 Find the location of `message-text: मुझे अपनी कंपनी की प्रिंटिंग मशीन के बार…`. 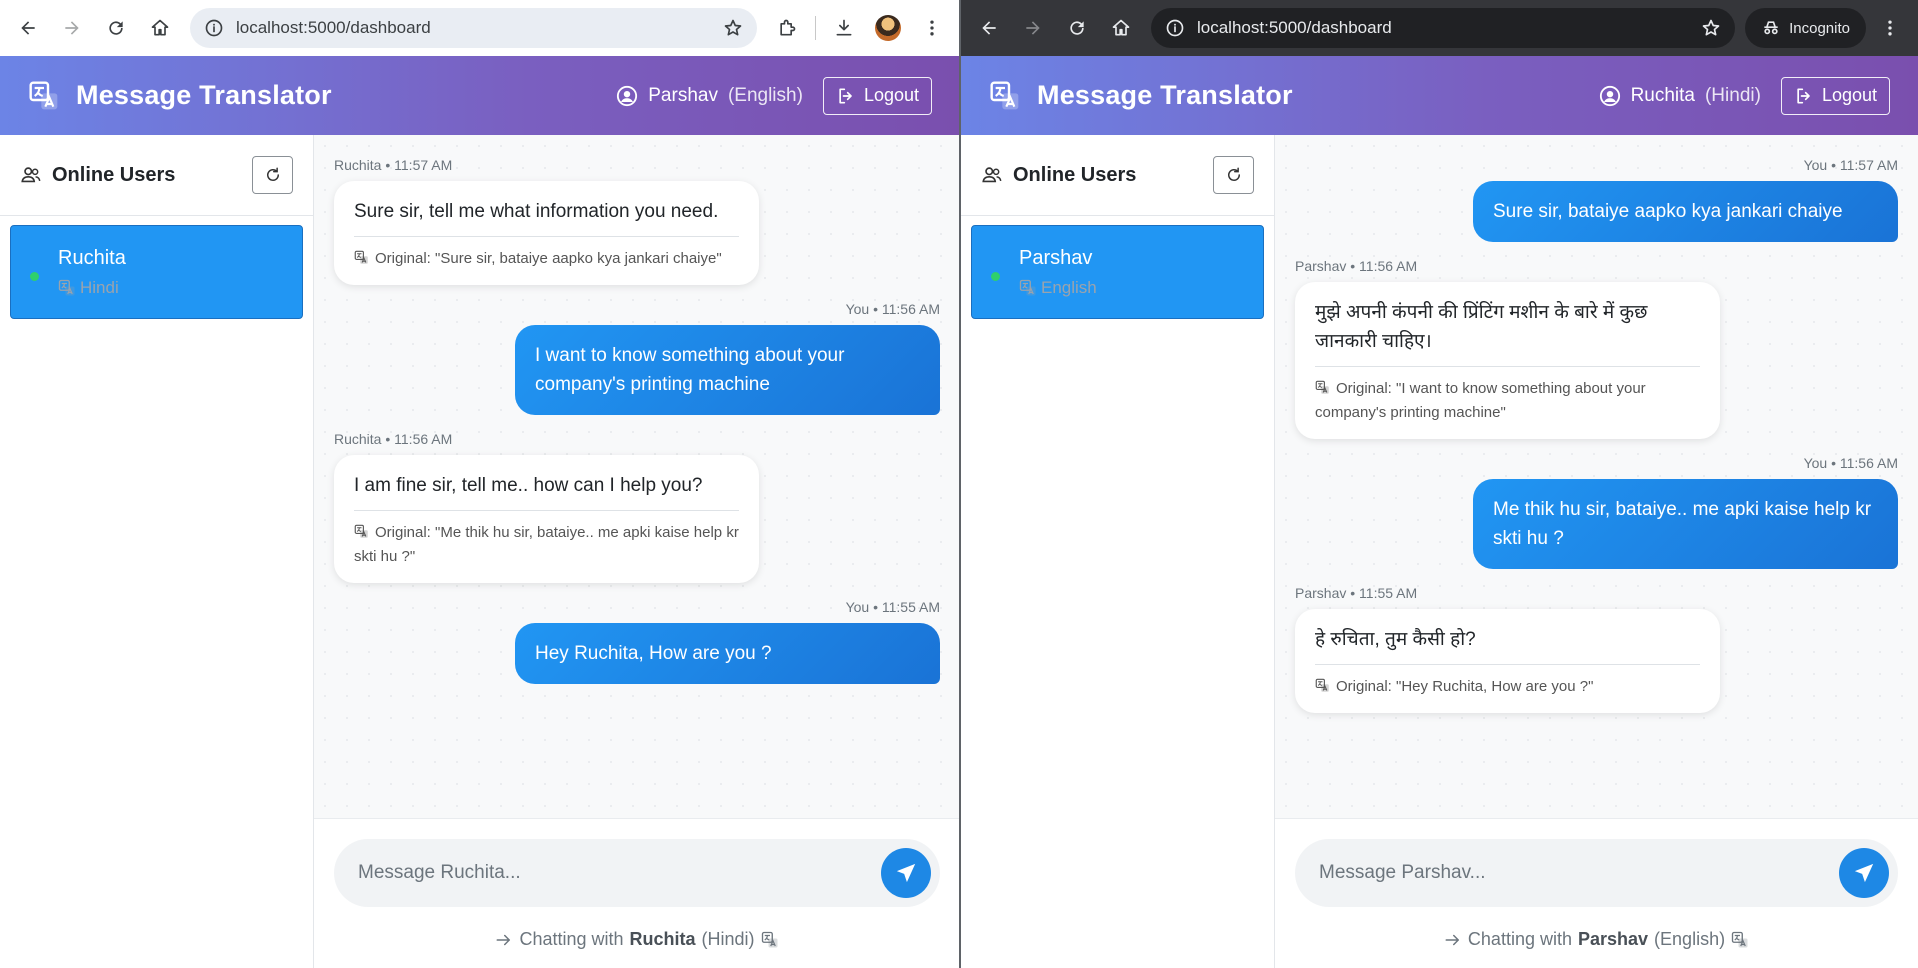

message-text: मुझे अपनी कंपनी की प्रिंटिंग मशीन के बार… is located at coordinates (1481, 327).